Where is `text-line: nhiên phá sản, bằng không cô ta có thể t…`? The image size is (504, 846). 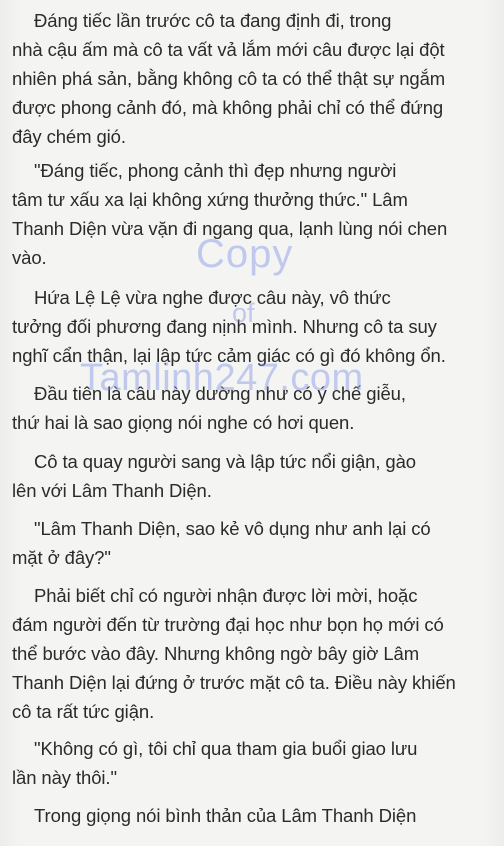 text-line: nhiên phá sản, bằng không cô ta có thể t… is located at coordinates (229, 78).